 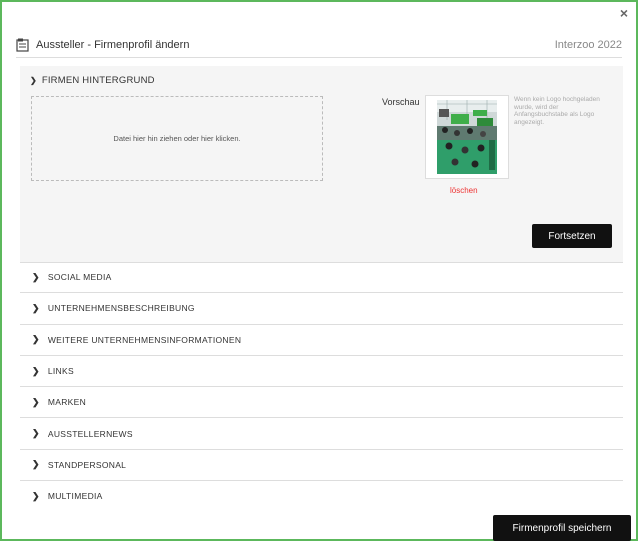 I want to click on file-dropzone: Datei hier hin ziehen oder hier klicken., so click(x=177, y=138).